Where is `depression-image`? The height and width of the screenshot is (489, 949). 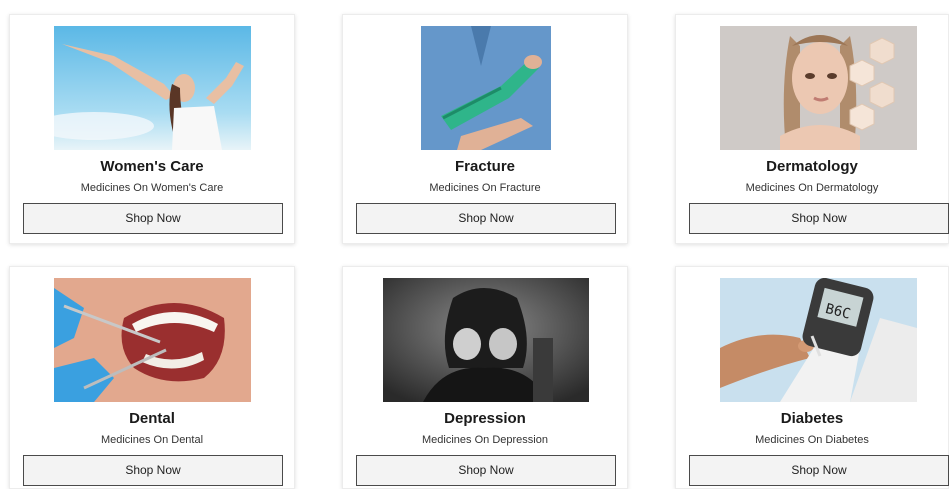
depression-image is located at coordinates (486, 340).